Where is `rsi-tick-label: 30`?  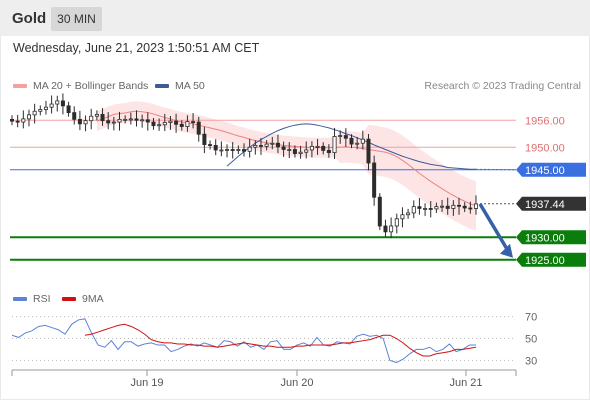 rsi-tick-label: 30 is located at coordinates (531, 361).